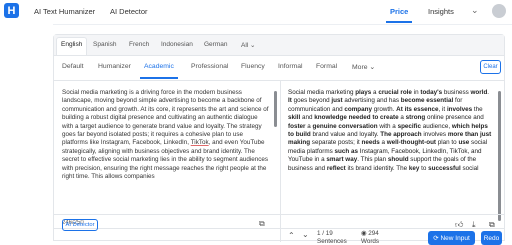  I want to click on download-icon: ⤓, so click(474, 225).